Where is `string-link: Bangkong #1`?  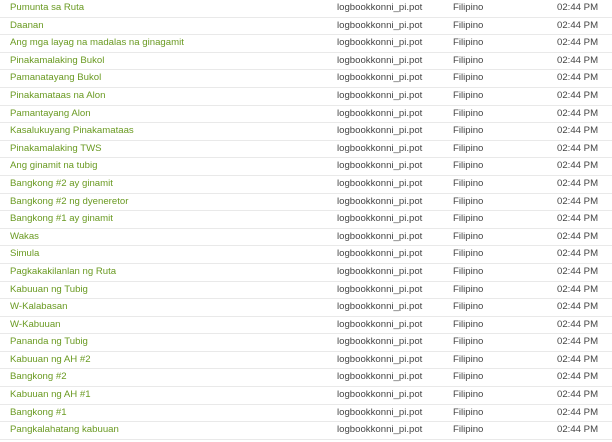
string-link: Bangkong #1 is located at coordinates (170, 413).